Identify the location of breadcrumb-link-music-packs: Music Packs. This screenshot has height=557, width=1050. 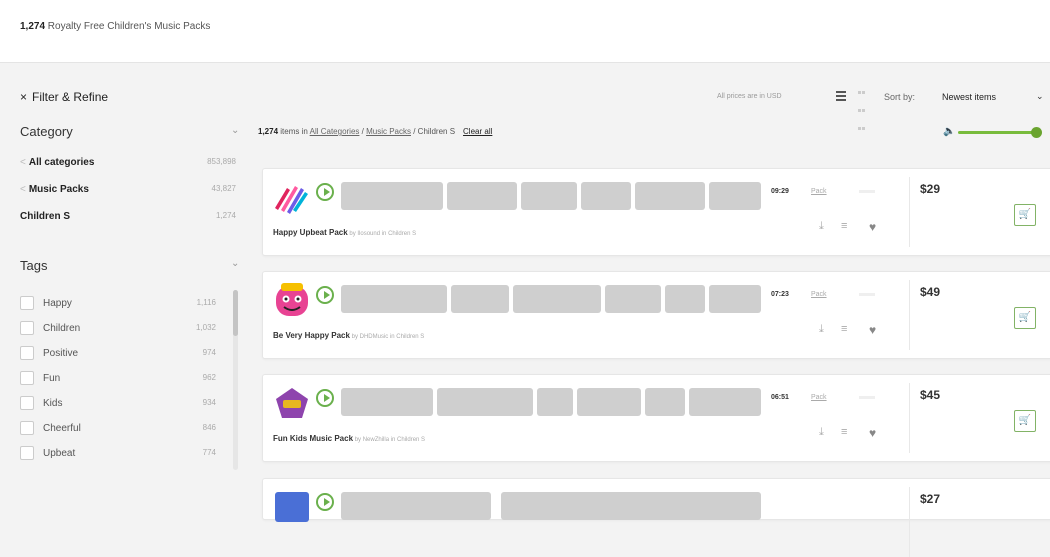
(388, 131).